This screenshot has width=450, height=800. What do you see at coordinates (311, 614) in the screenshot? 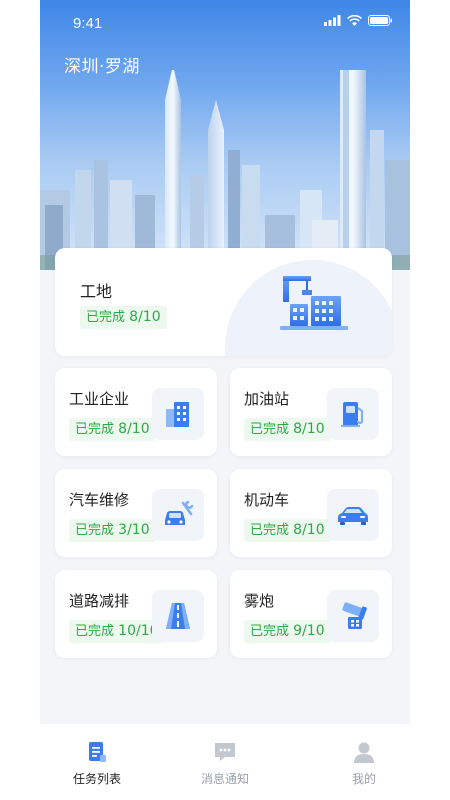
I see `category-card-fog-cannon: 雾炮 已完成 9/10` at bounding box center [311, 614].